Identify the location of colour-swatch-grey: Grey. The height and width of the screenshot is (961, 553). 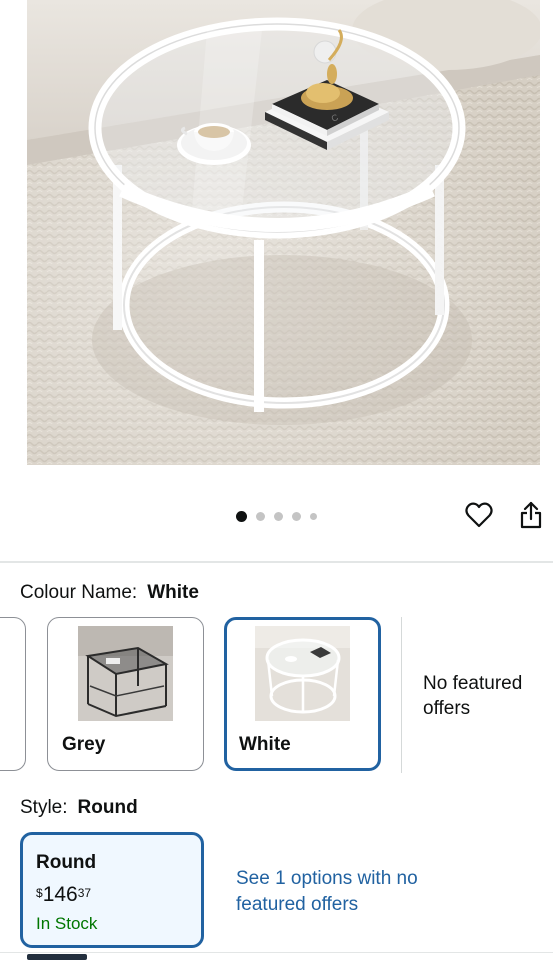
(125, 694).